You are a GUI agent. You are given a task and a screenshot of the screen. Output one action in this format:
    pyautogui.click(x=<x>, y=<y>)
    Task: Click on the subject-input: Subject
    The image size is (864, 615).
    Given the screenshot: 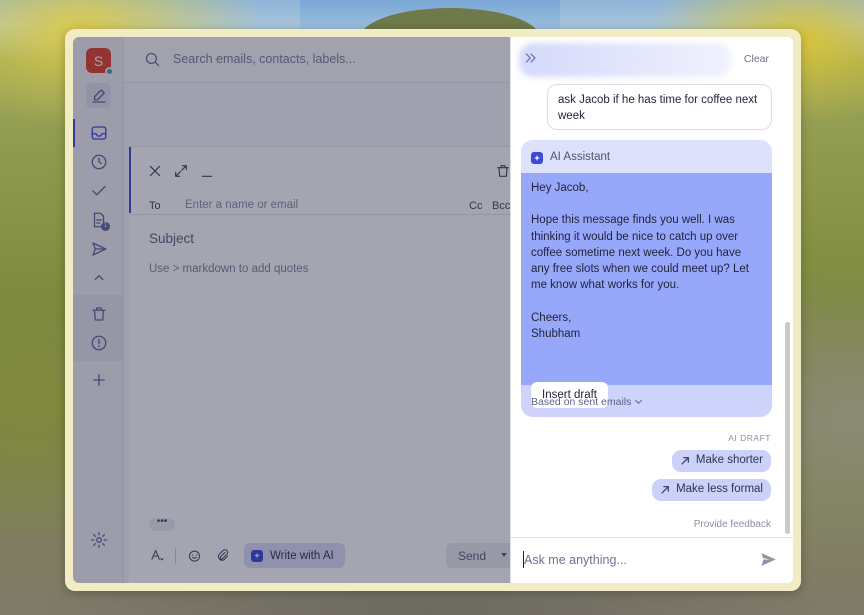 What is the action you would take?
    pyautogui.click(x=171, y=238)
    